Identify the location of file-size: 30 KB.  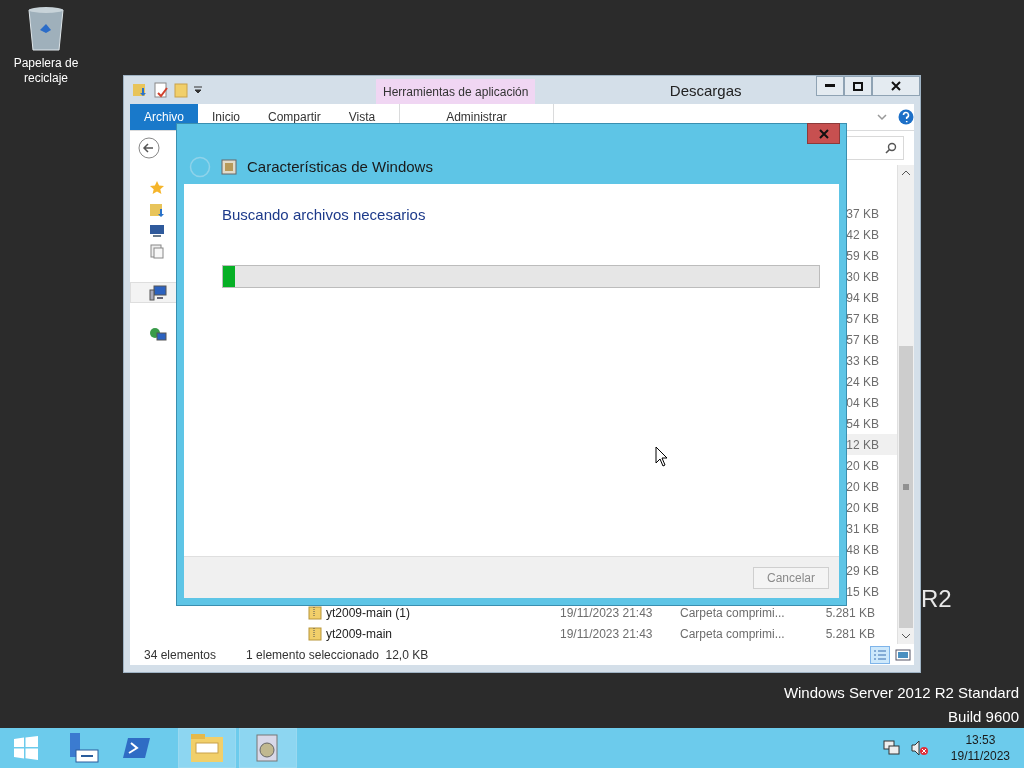
(862, 276).